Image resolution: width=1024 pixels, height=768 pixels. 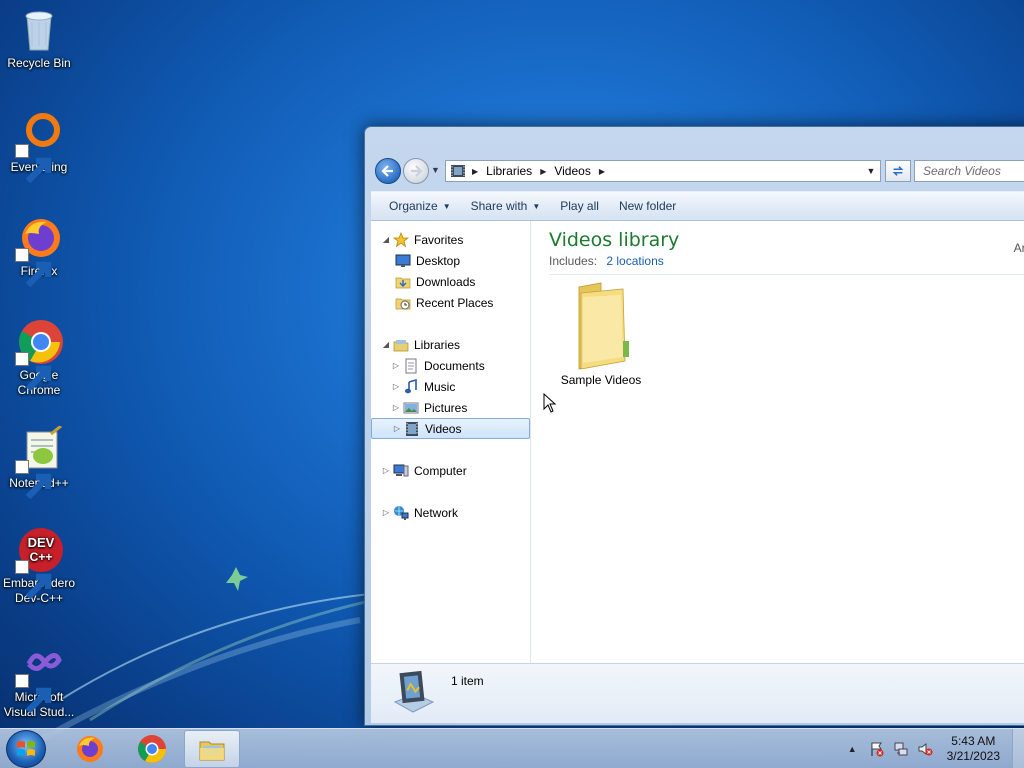 What do you see at coordinates (439, 239) in the screenshot?
I see `tree-label: Favorites` at bounding box center [439, 239].